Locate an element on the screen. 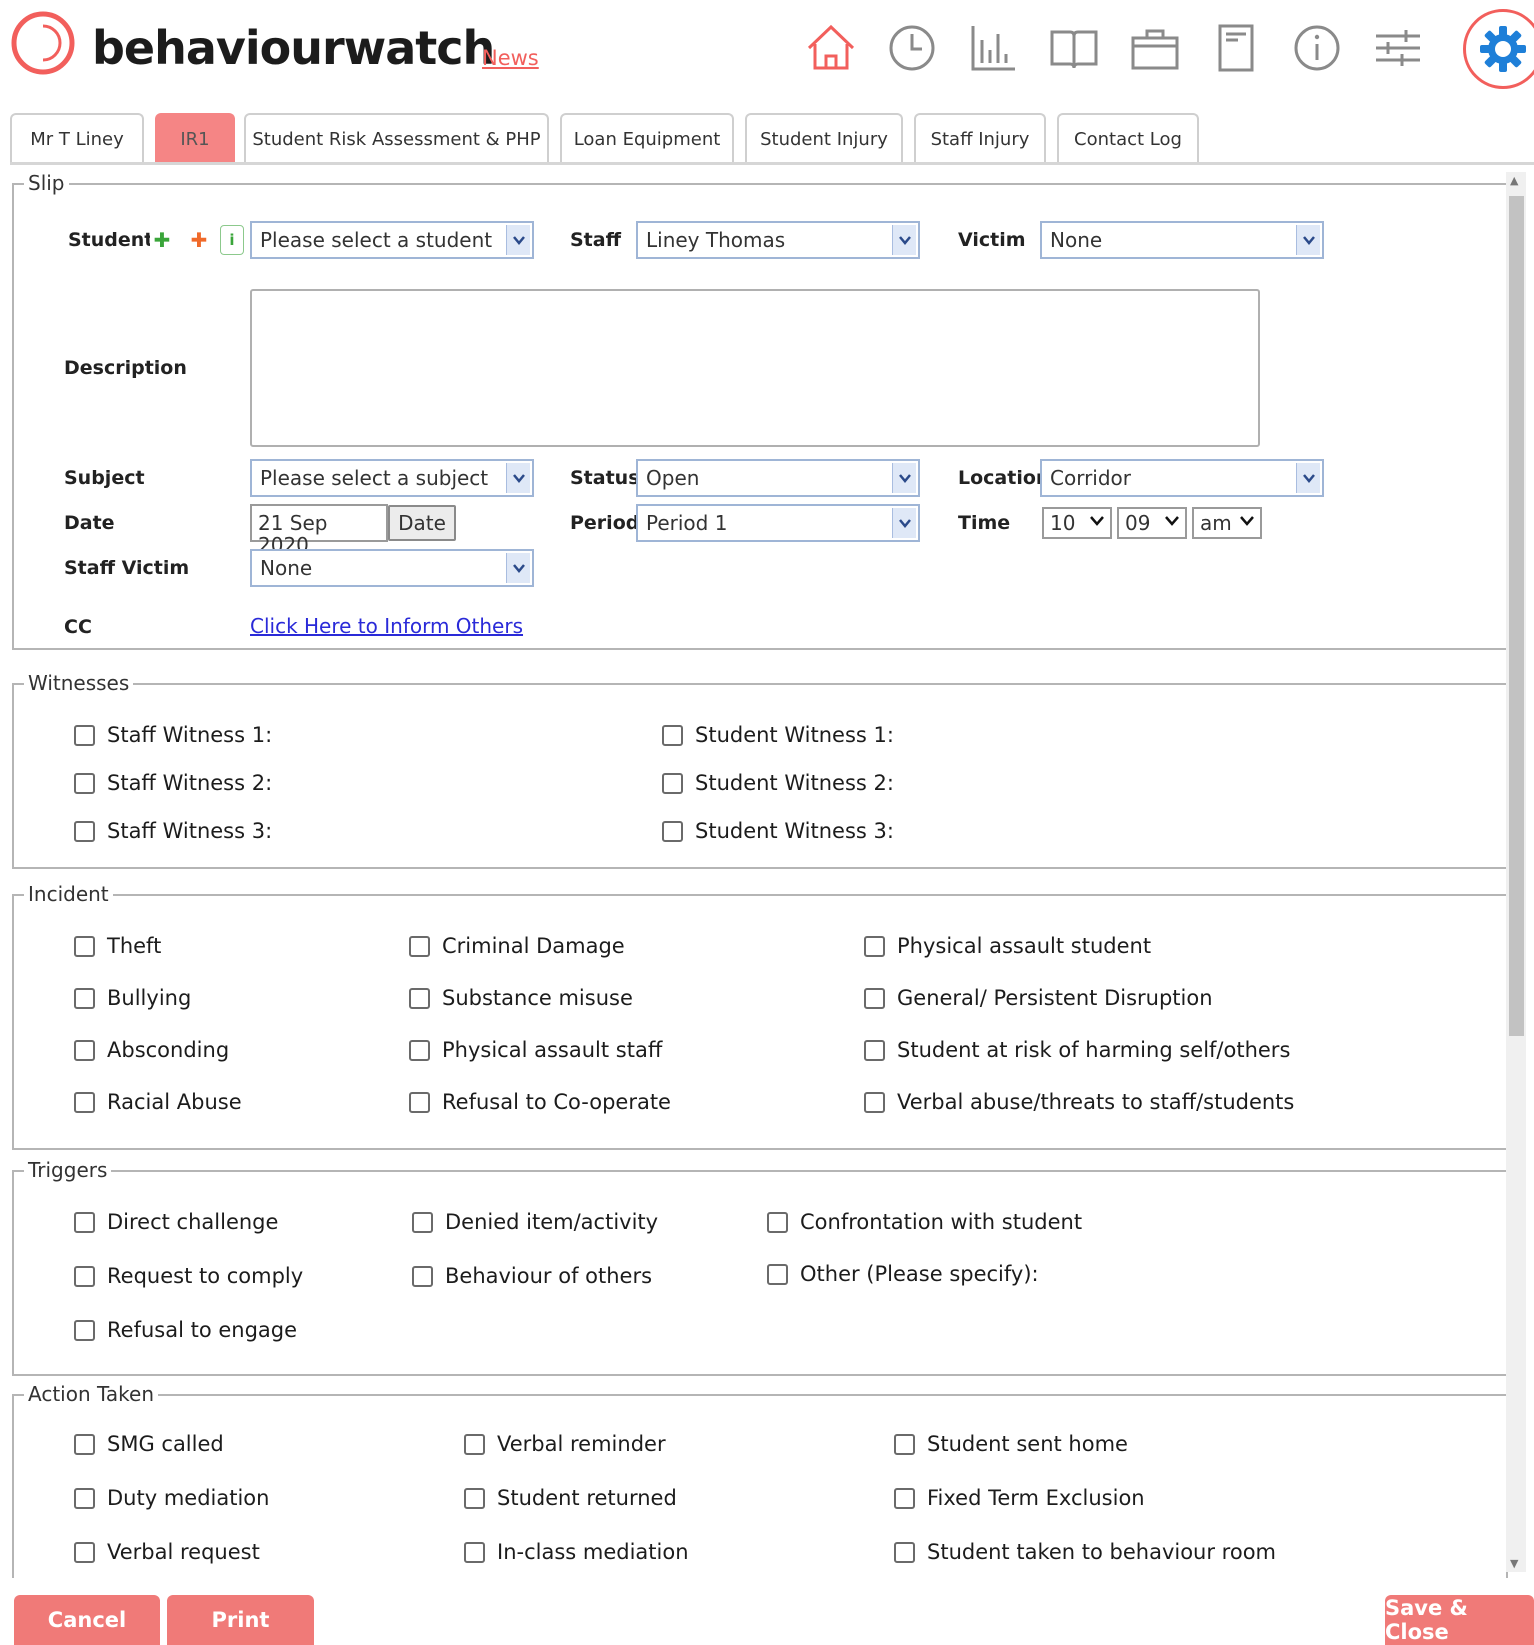  victim-select: None is located at coordinates (1182, 240).